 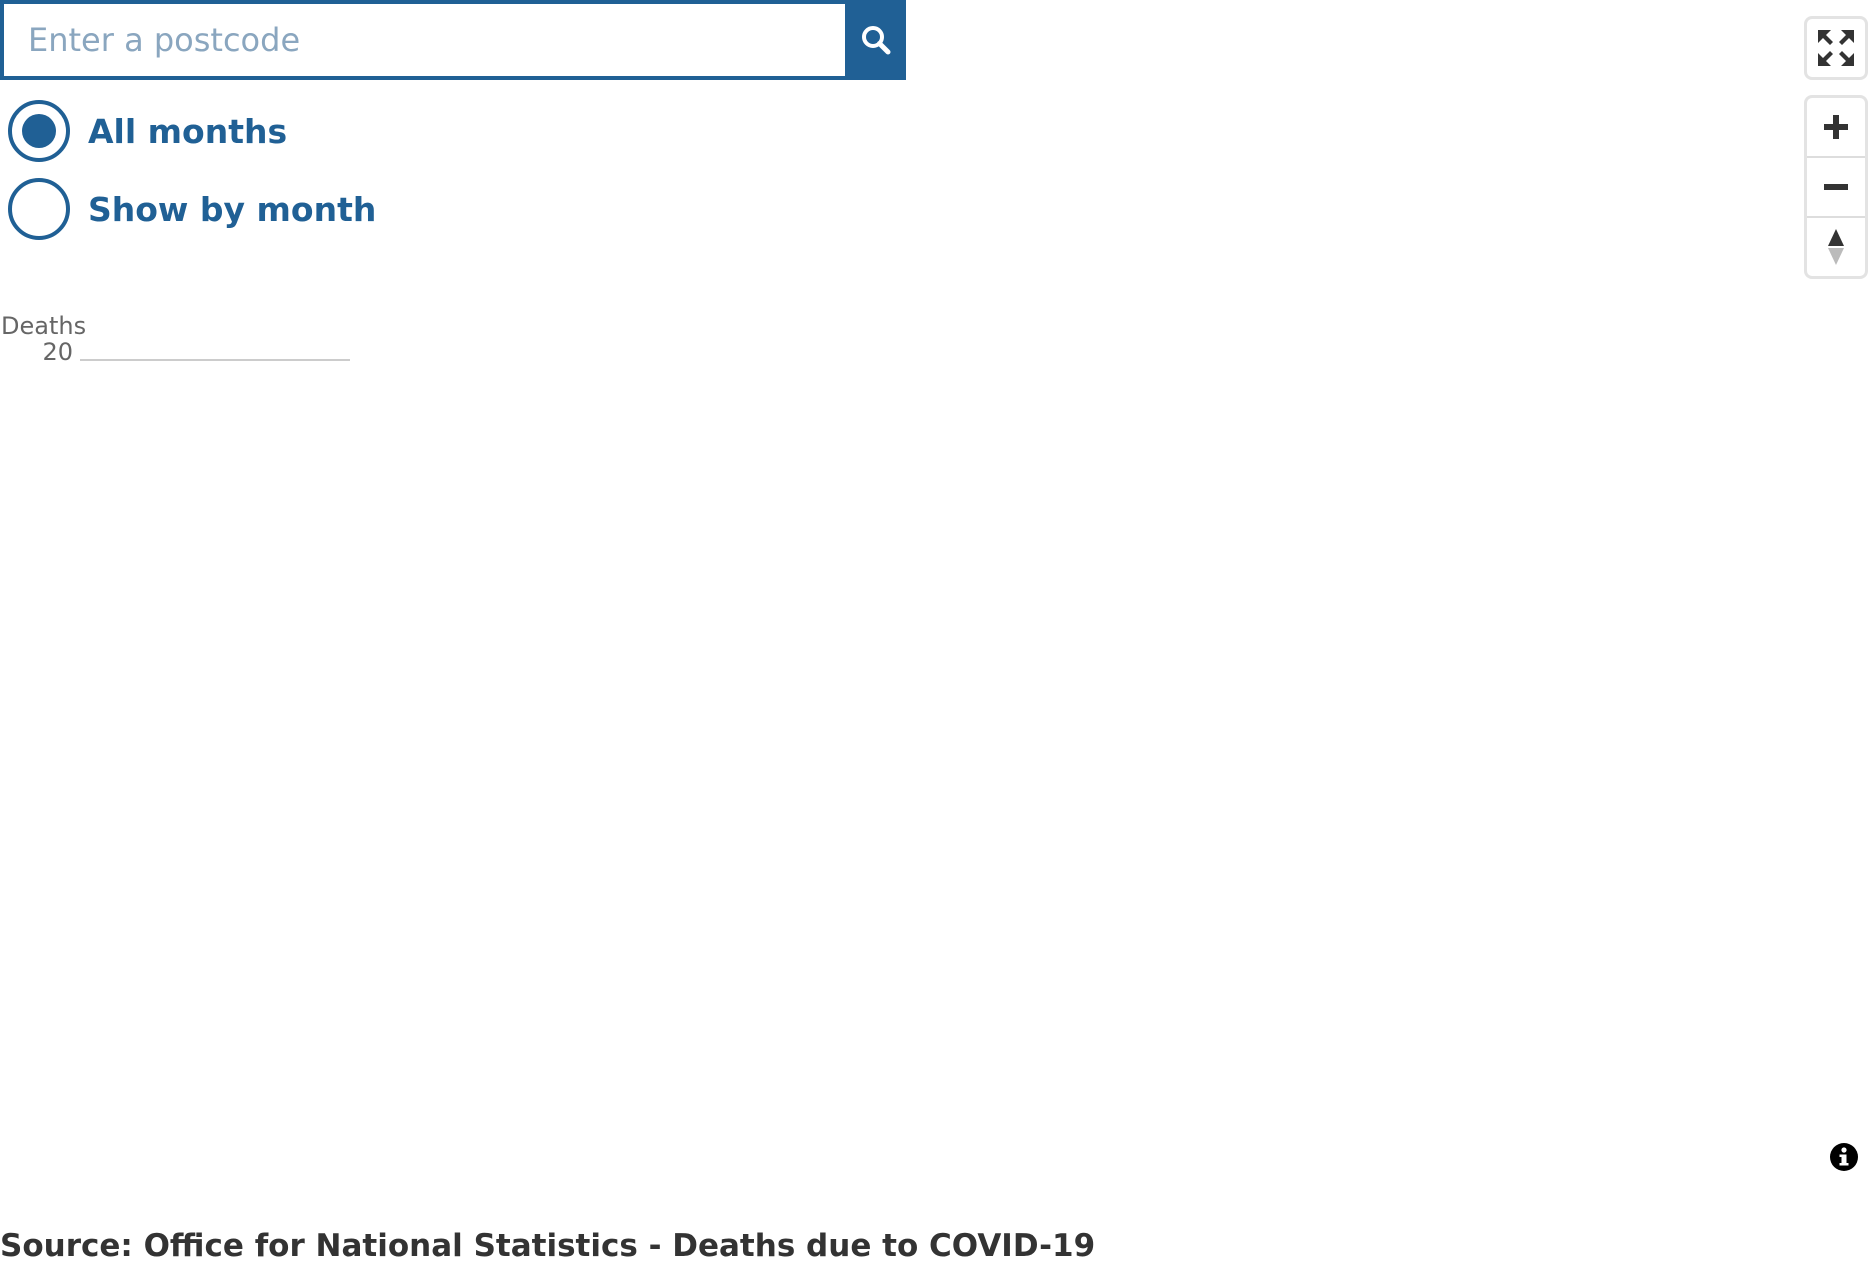 I want to click on search-button, so click(x=875, y=40).